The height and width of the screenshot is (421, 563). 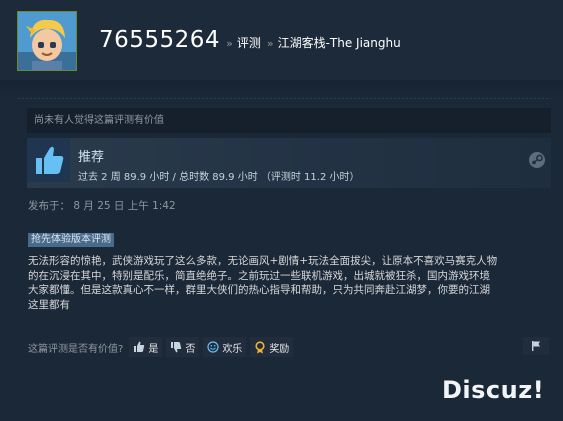 I want to click on flag-icon, so click(x=536, y=346).